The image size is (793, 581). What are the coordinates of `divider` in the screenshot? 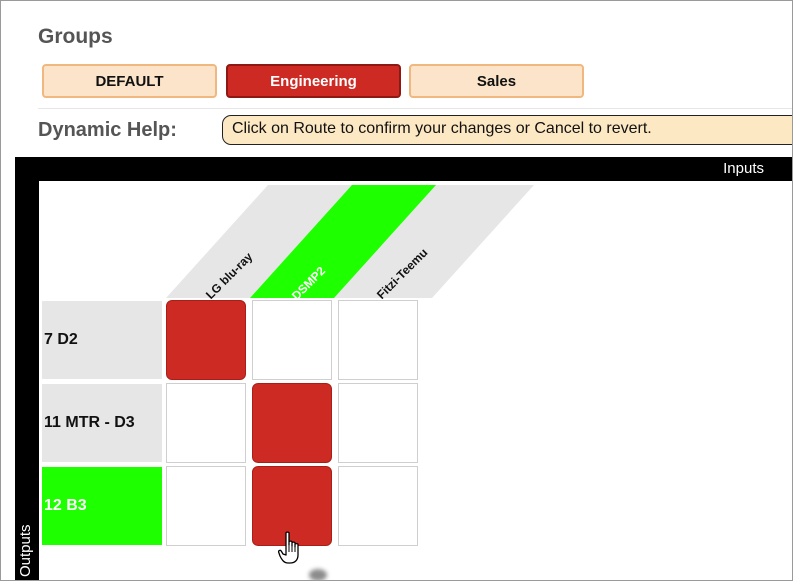 It's located at (415, 108).